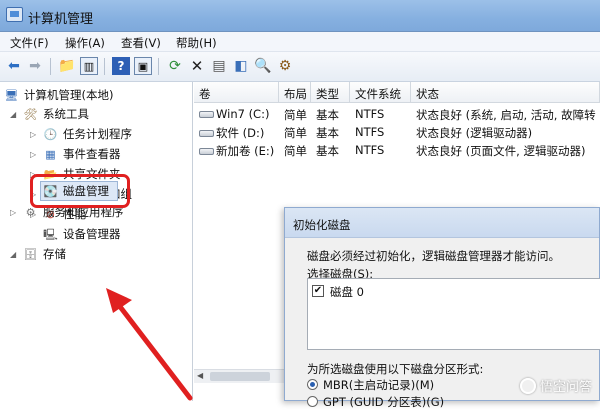 The height and width of the screenshot is (410, 600). What do you see at coordinates (80, 191) in the screenshot?
I see `highlight-ring` at bounding box center [80, 191].